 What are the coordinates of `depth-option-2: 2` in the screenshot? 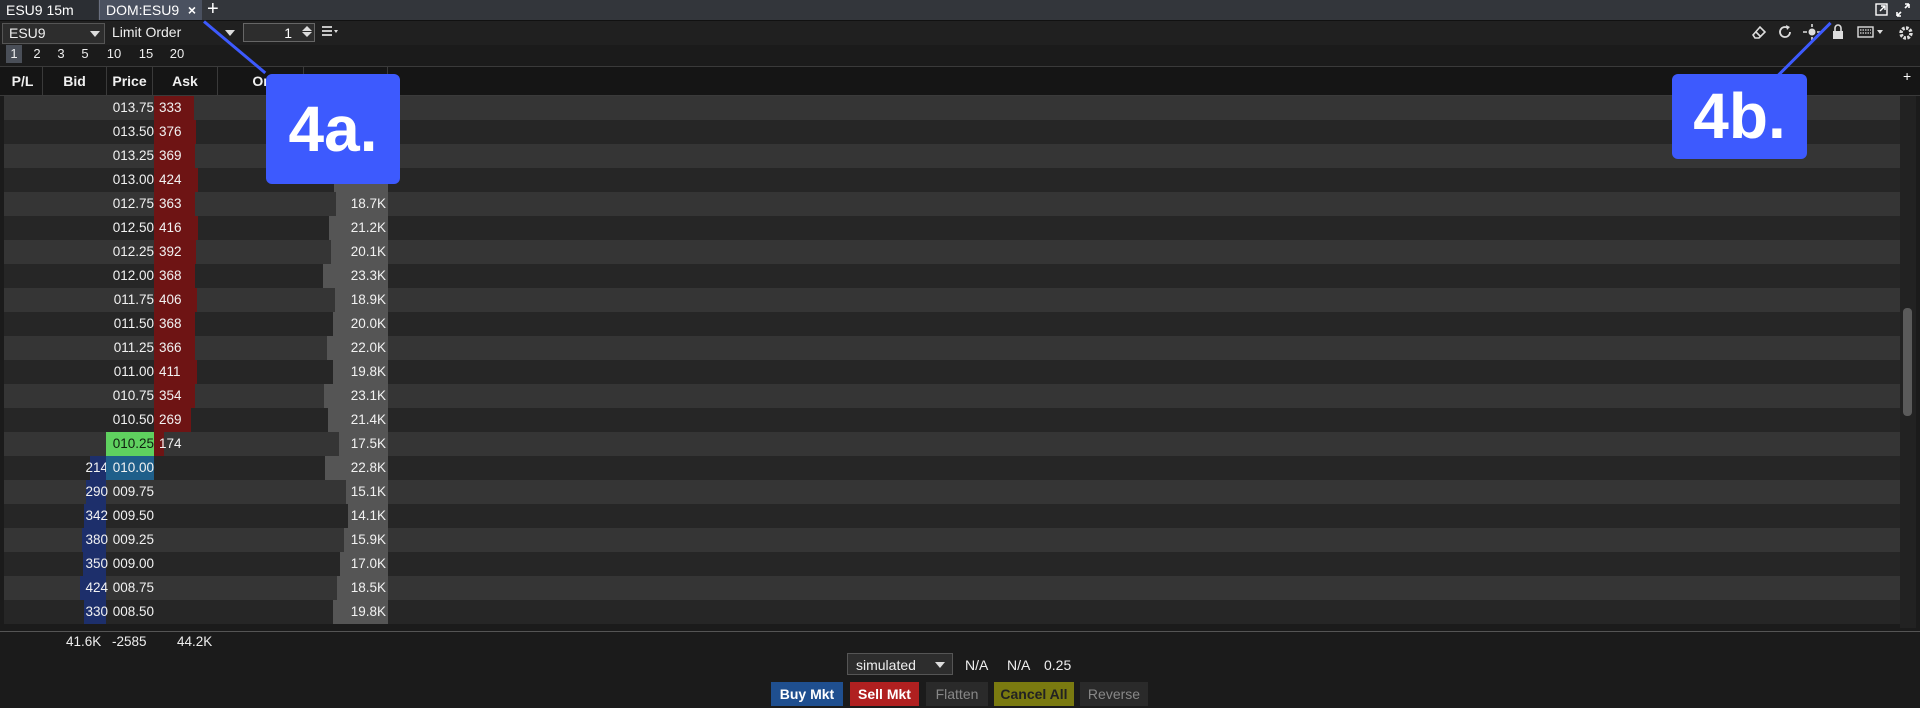 It's located at (37, 54).